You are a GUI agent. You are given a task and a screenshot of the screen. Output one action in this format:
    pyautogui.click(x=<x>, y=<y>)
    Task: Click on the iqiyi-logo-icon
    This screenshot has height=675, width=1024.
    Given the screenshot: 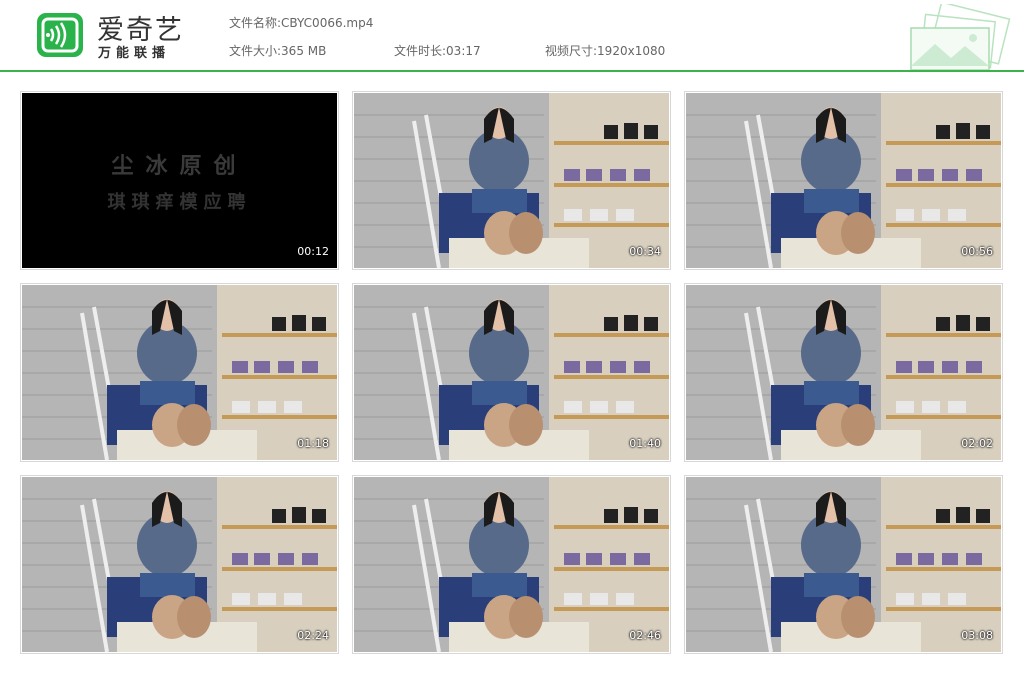 What is the action you would take?
    pyautogui.click(x=60, y=35)
    